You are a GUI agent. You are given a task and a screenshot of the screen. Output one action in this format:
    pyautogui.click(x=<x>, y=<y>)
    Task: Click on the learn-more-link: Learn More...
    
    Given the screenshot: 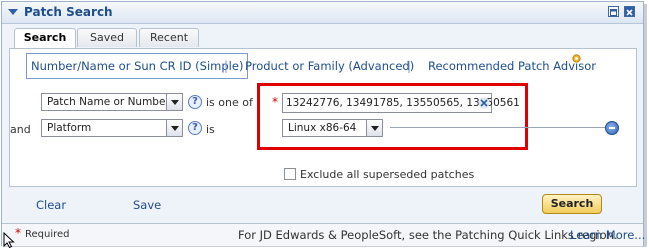 What is the action you would take?
    pyautogui.click(x=607, y=235)
    